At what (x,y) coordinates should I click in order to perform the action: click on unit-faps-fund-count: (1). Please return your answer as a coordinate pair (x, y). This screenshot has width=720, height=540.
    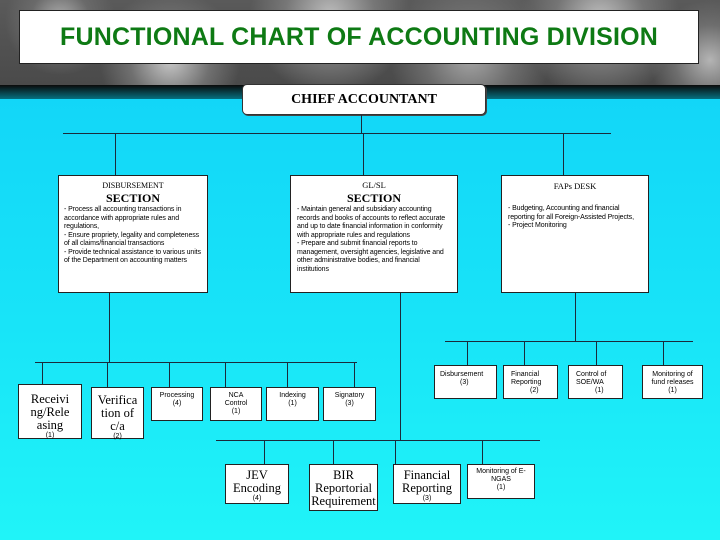
    Looking at the image, I should click on (672, 390).